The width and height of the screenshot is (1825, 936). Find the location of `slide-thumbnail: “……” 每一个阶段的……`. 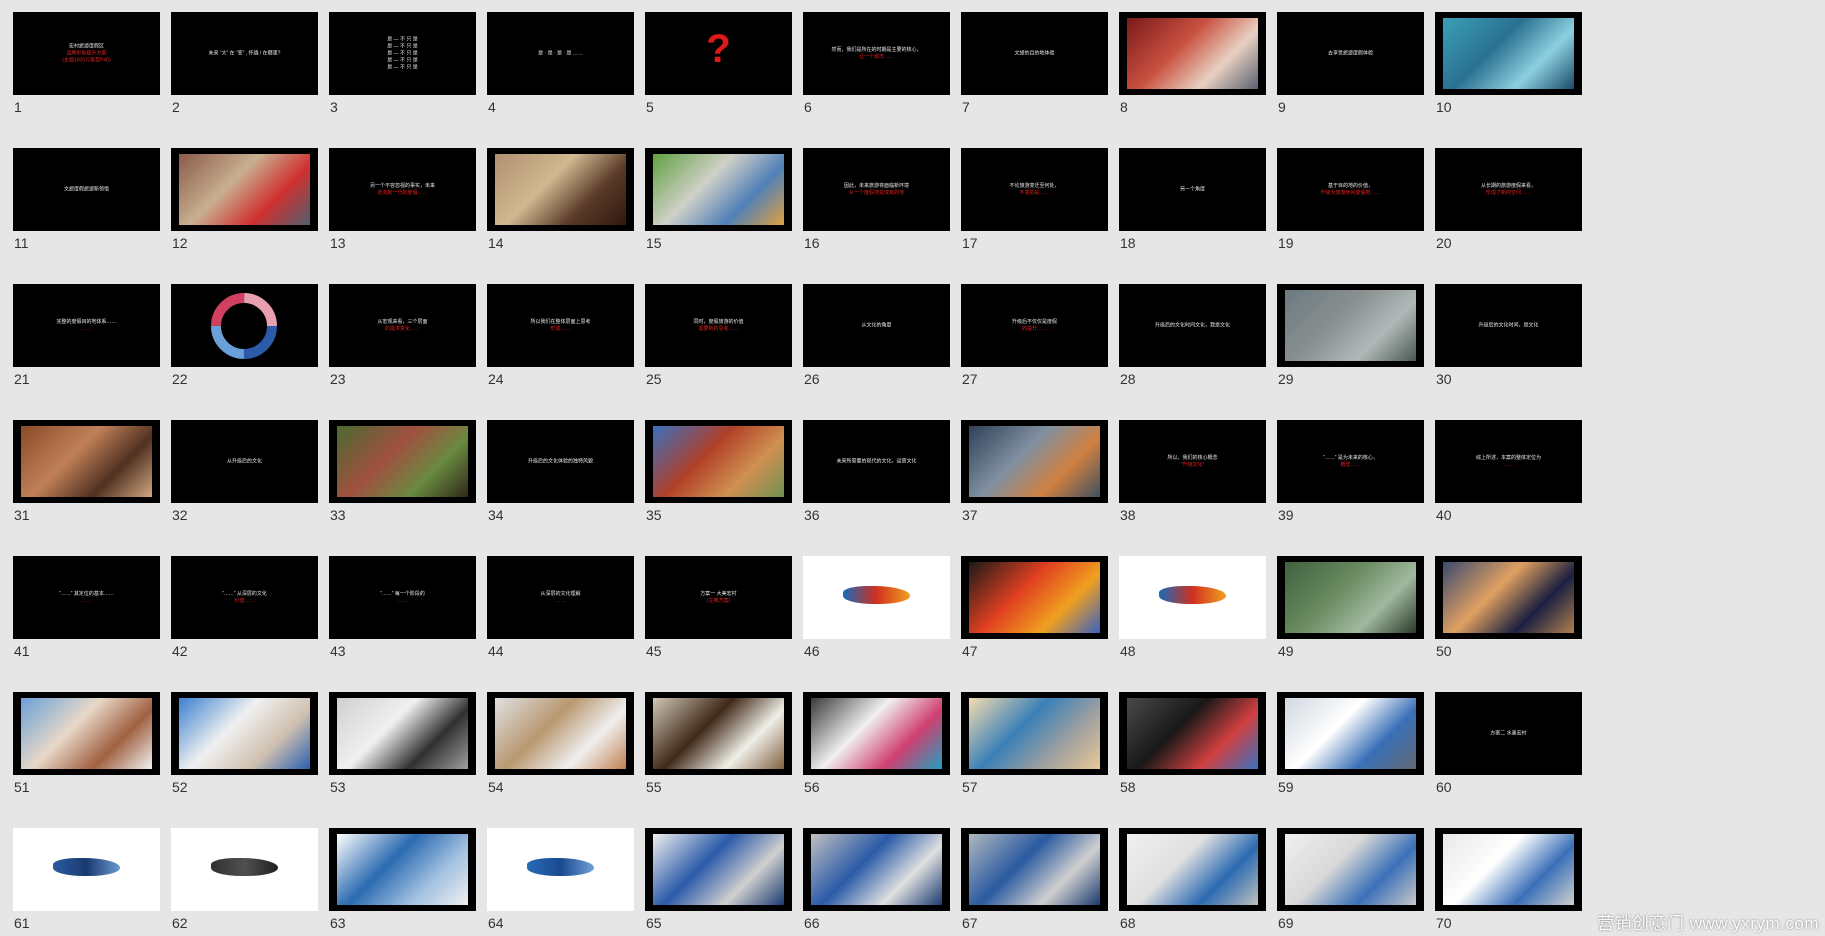

slide-thumbnail: “……” 每一个阶段的…… is located at coordinates (402, 597).